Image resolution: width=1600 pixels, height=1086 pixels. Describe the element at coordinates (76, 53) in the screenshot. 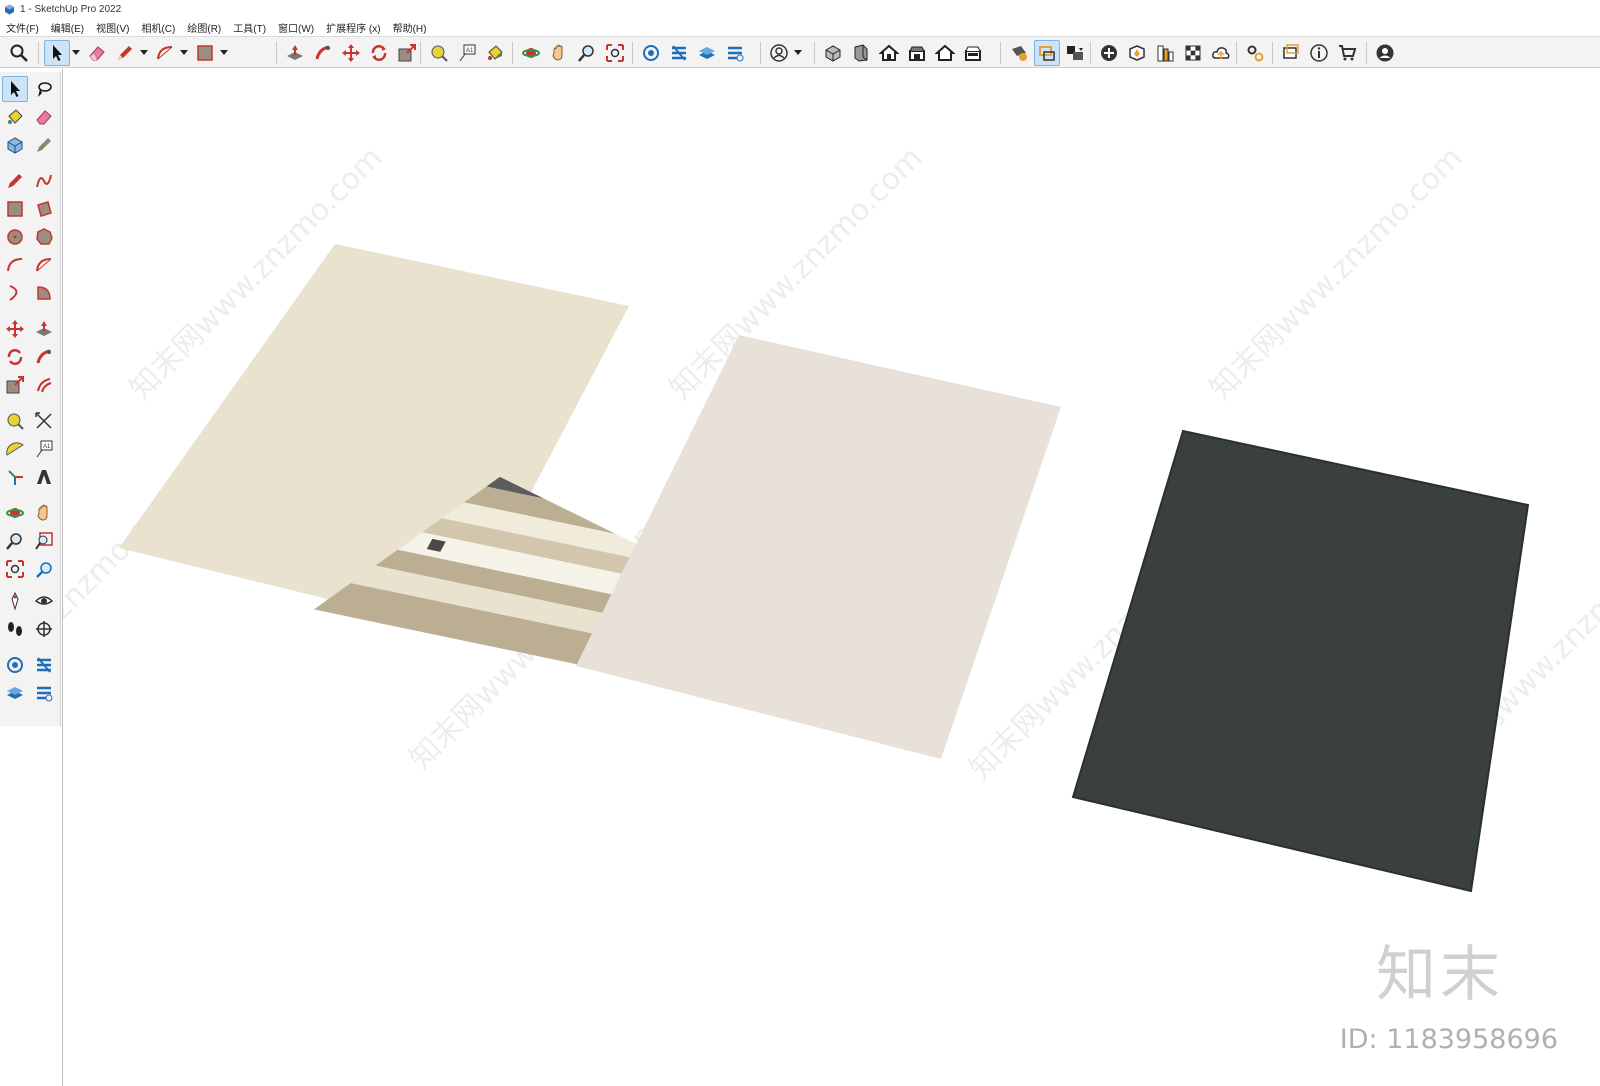

I see `select-dropdown` at that location.